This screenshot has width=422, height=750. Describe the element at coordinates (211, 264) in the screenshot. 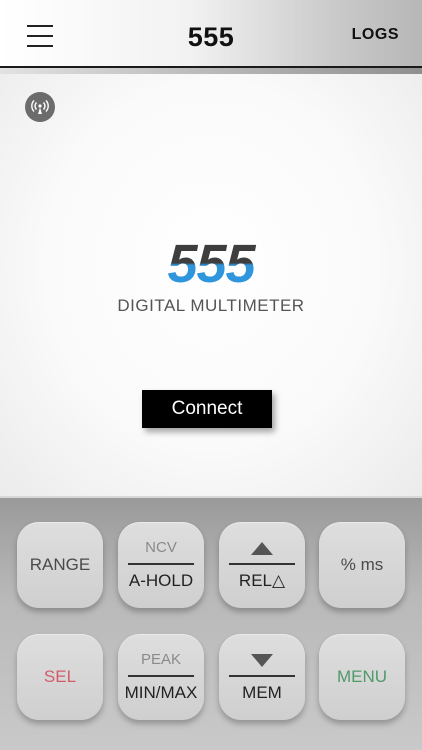

I see `logo-number: 555` at that location.